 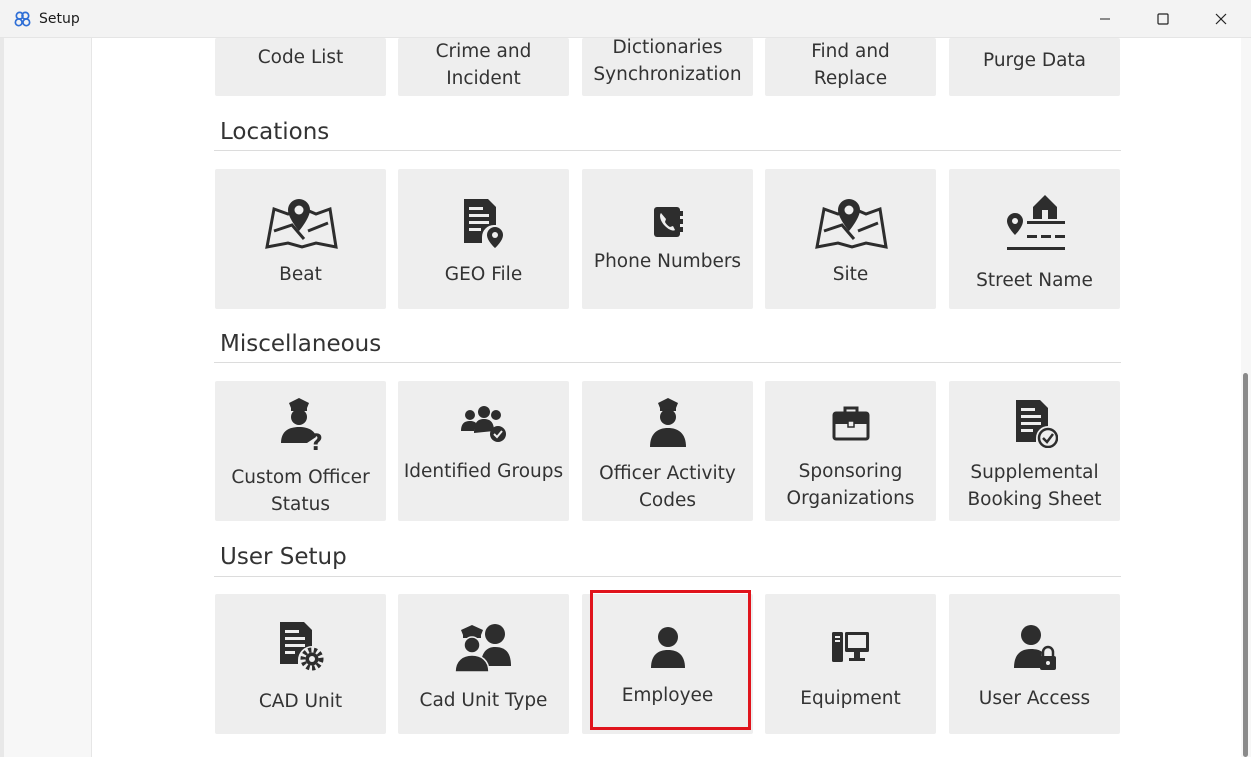 I want to click on tile-purge-data: Purge Data, so click(x=1034, y=67).